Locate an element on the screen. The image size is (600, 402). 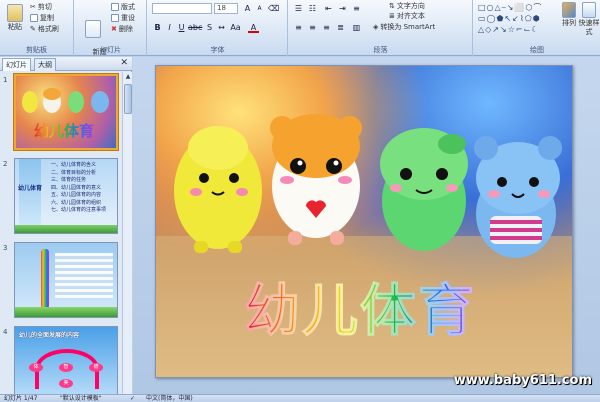
reset-button: 重设 is located at coordinates (123, 18).